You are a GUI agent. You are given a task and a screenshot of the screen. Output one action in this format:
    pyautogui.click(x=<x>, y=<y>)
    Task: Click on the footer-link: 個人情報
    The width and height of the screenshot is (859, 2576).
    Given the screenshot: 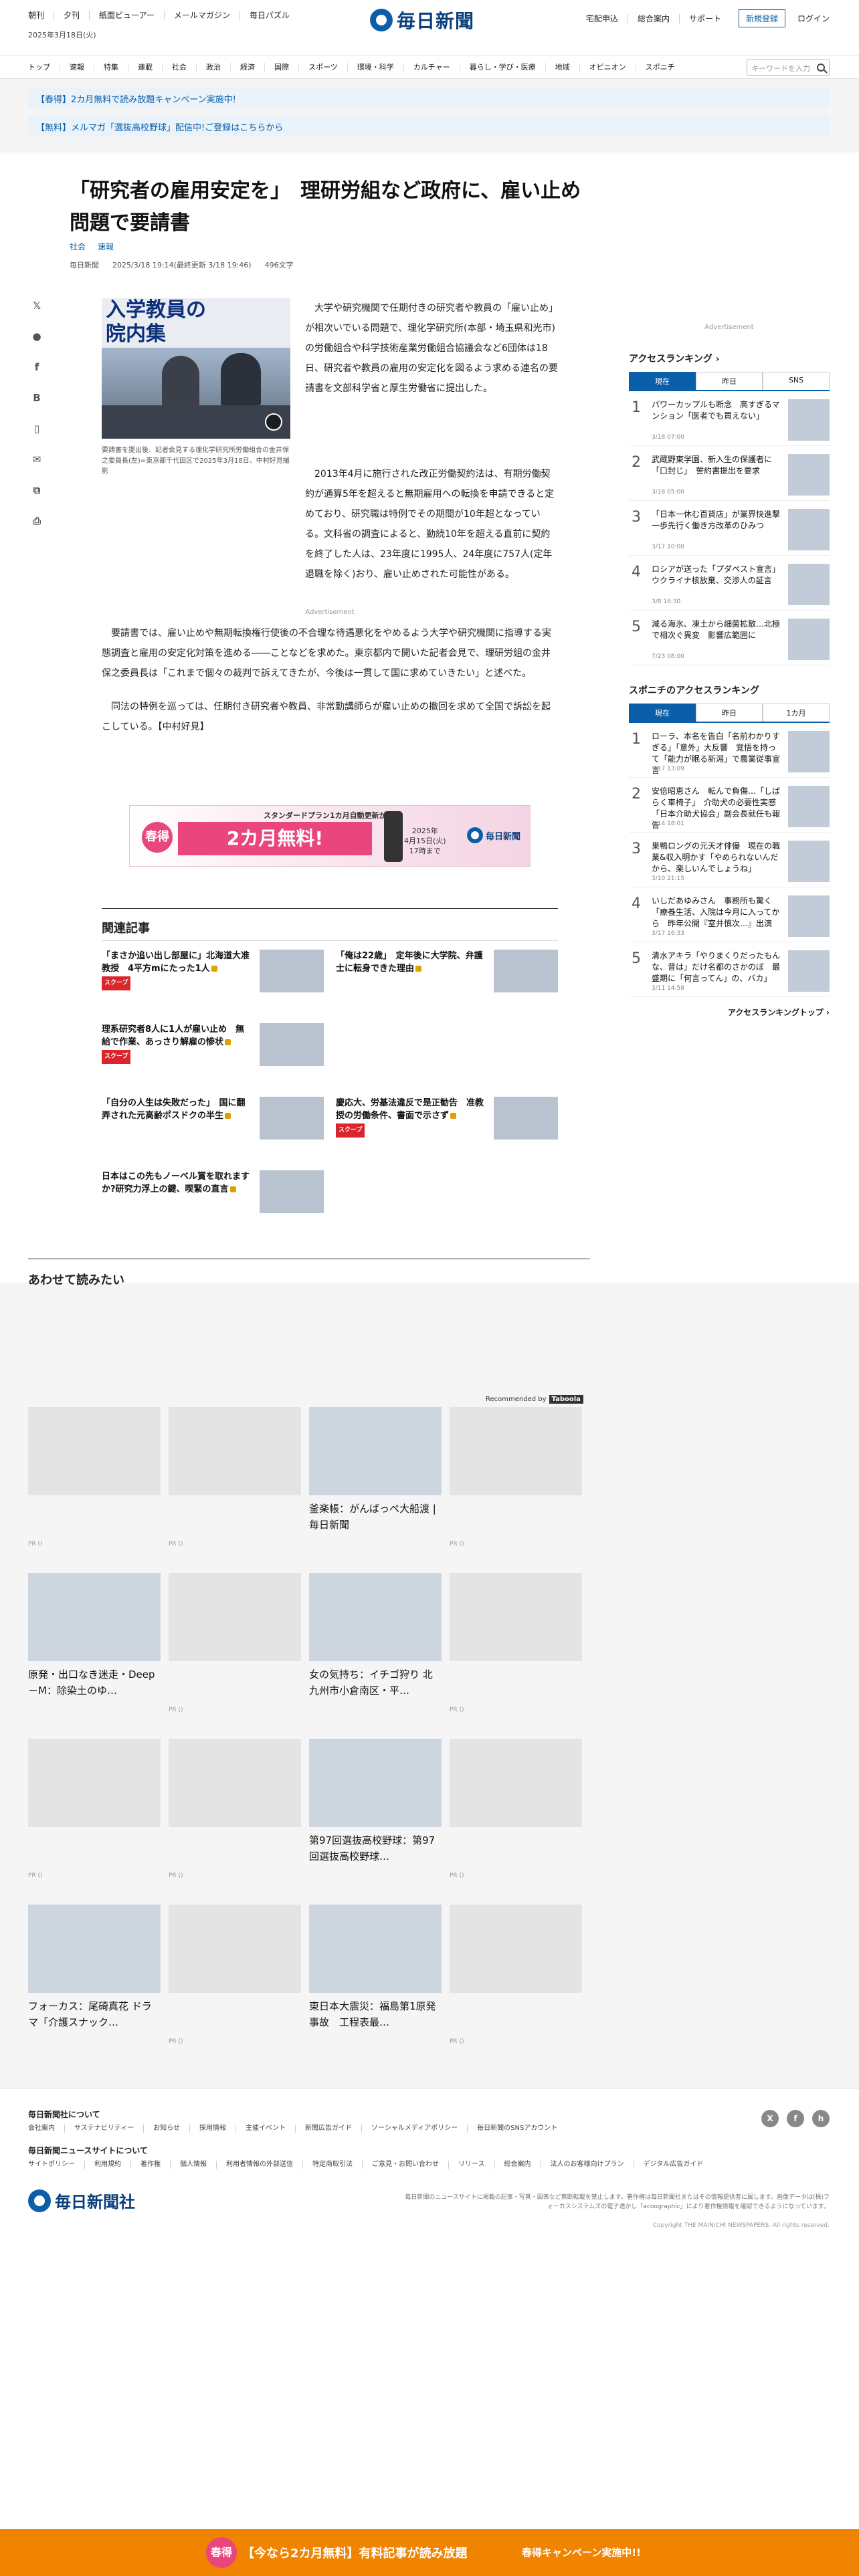 What is the action you would take?
    pyautogui.click(x=194, y=2165)
    